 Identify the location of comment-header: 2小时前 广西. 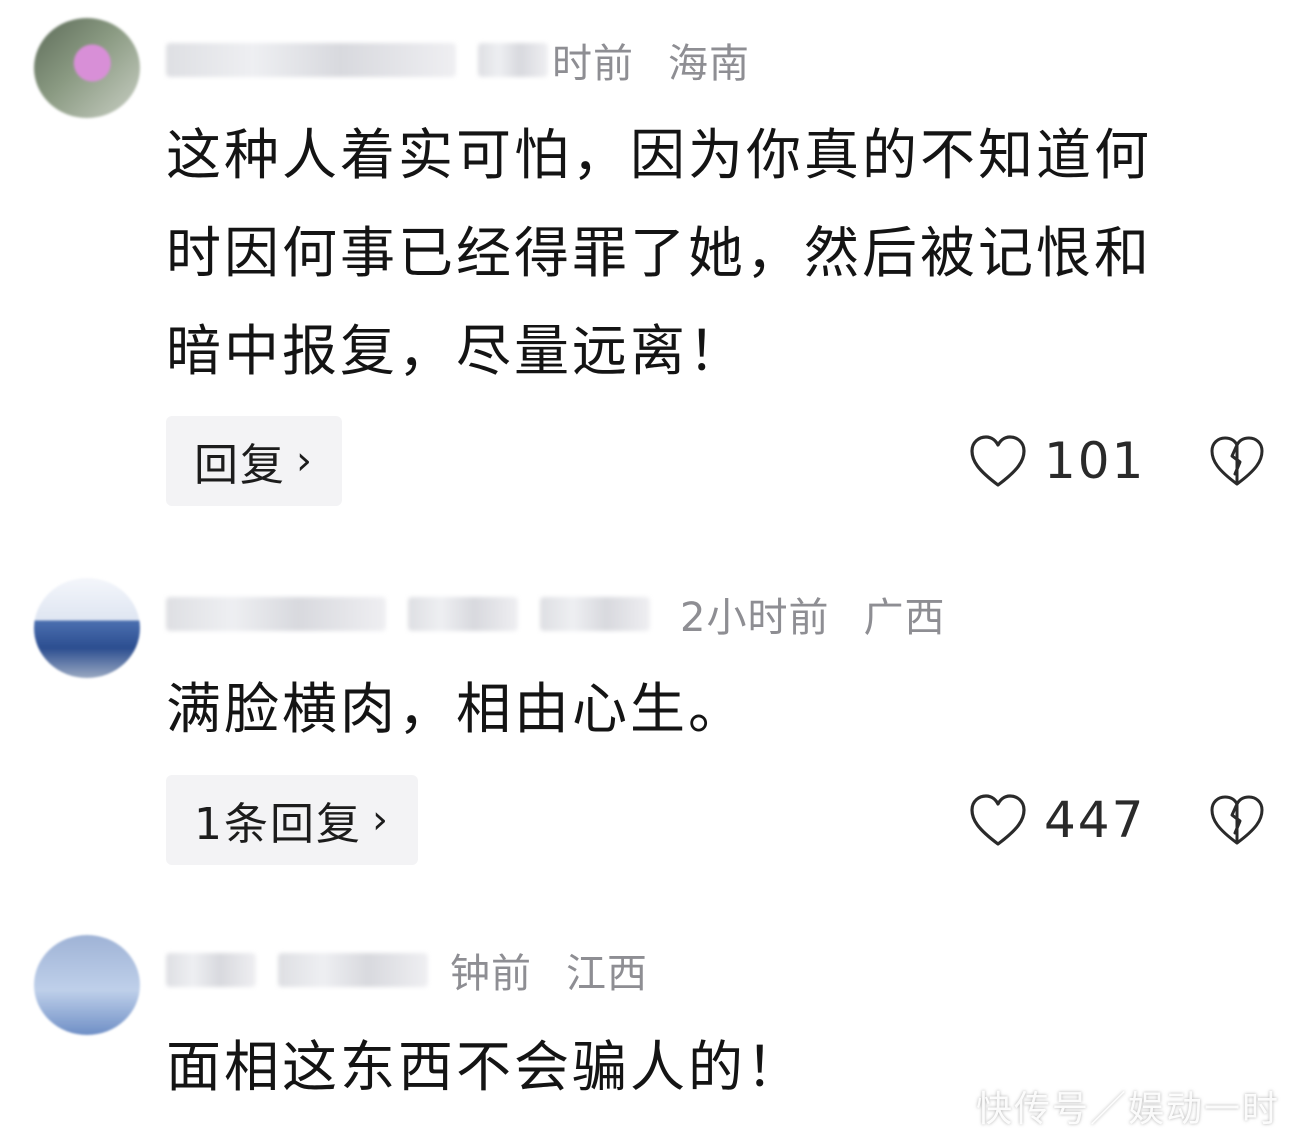
(555, 614).